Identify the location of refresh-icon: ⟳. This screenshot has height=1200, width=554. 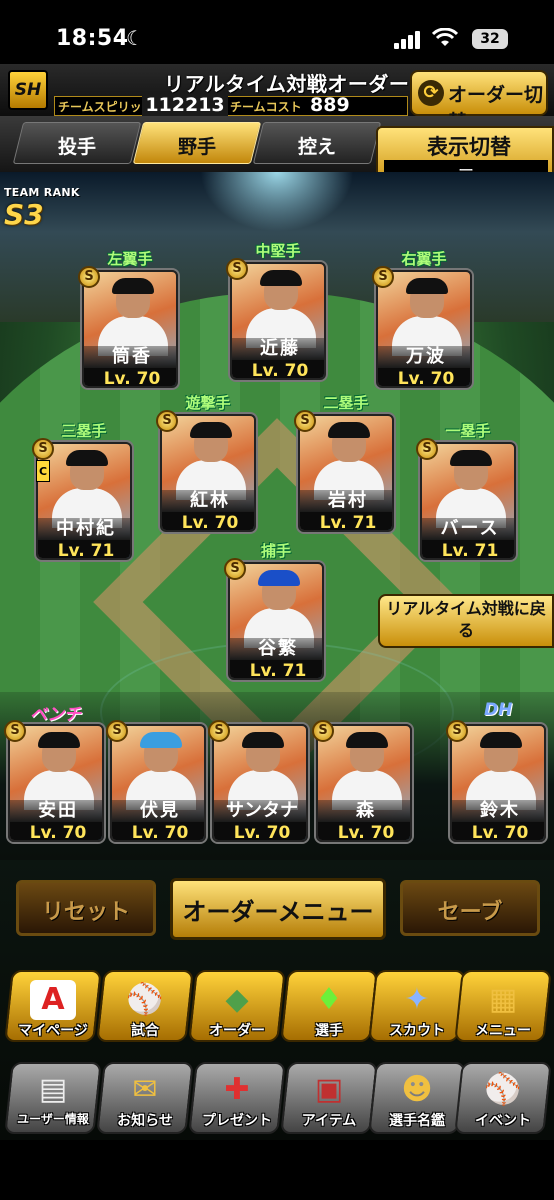
(431, 93).